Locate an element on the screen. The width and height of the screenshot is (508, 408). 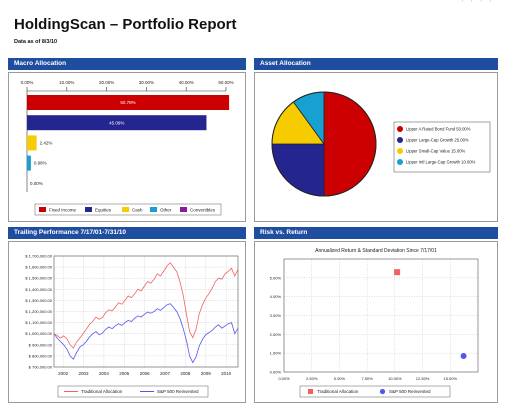
macro-xtick-label: 20.00% is located at coordinates (106, 82).